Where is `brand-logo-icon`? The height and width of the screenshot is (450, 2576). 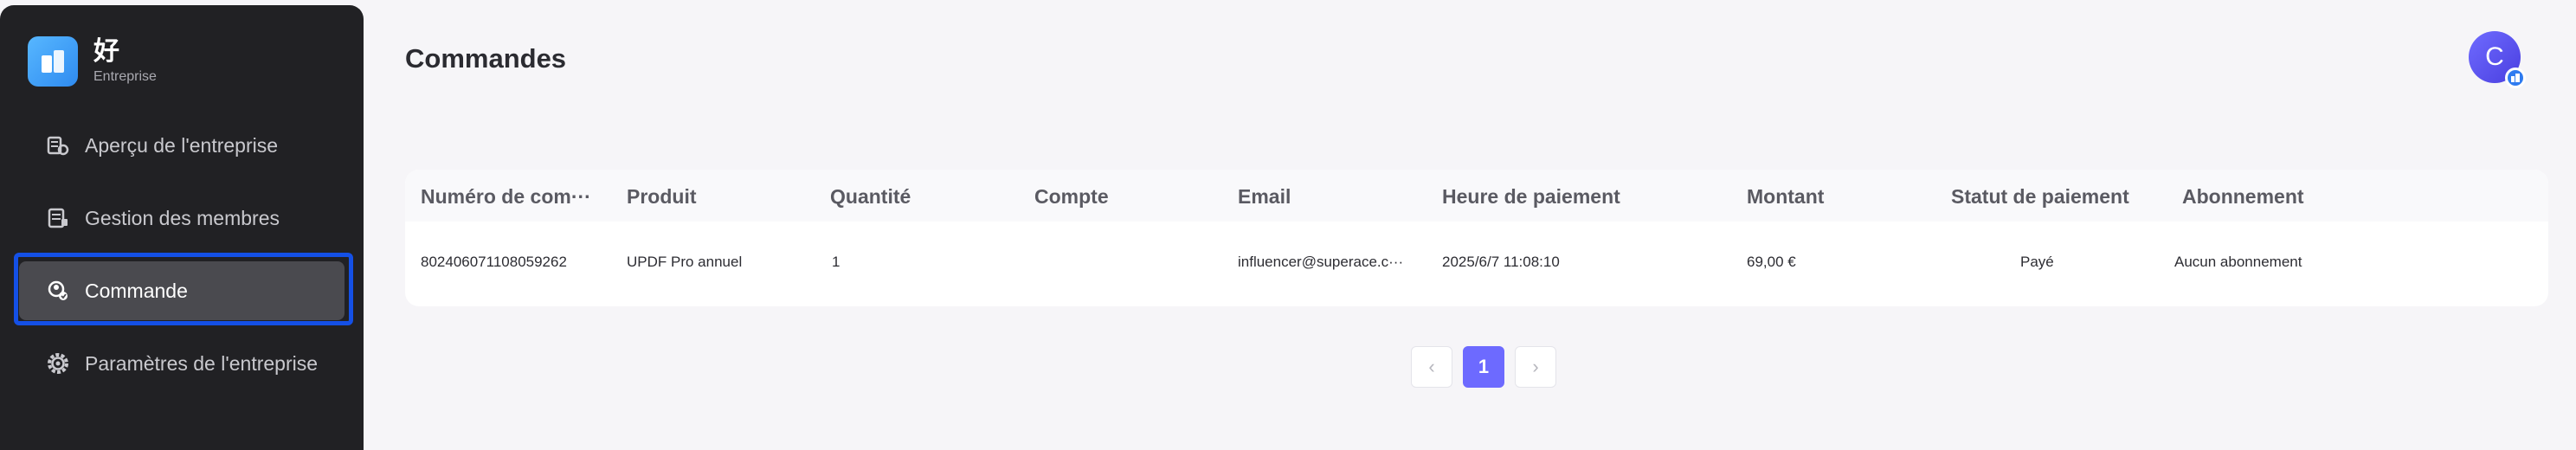 brand-logo-icon is located at coordinates (53, 61).